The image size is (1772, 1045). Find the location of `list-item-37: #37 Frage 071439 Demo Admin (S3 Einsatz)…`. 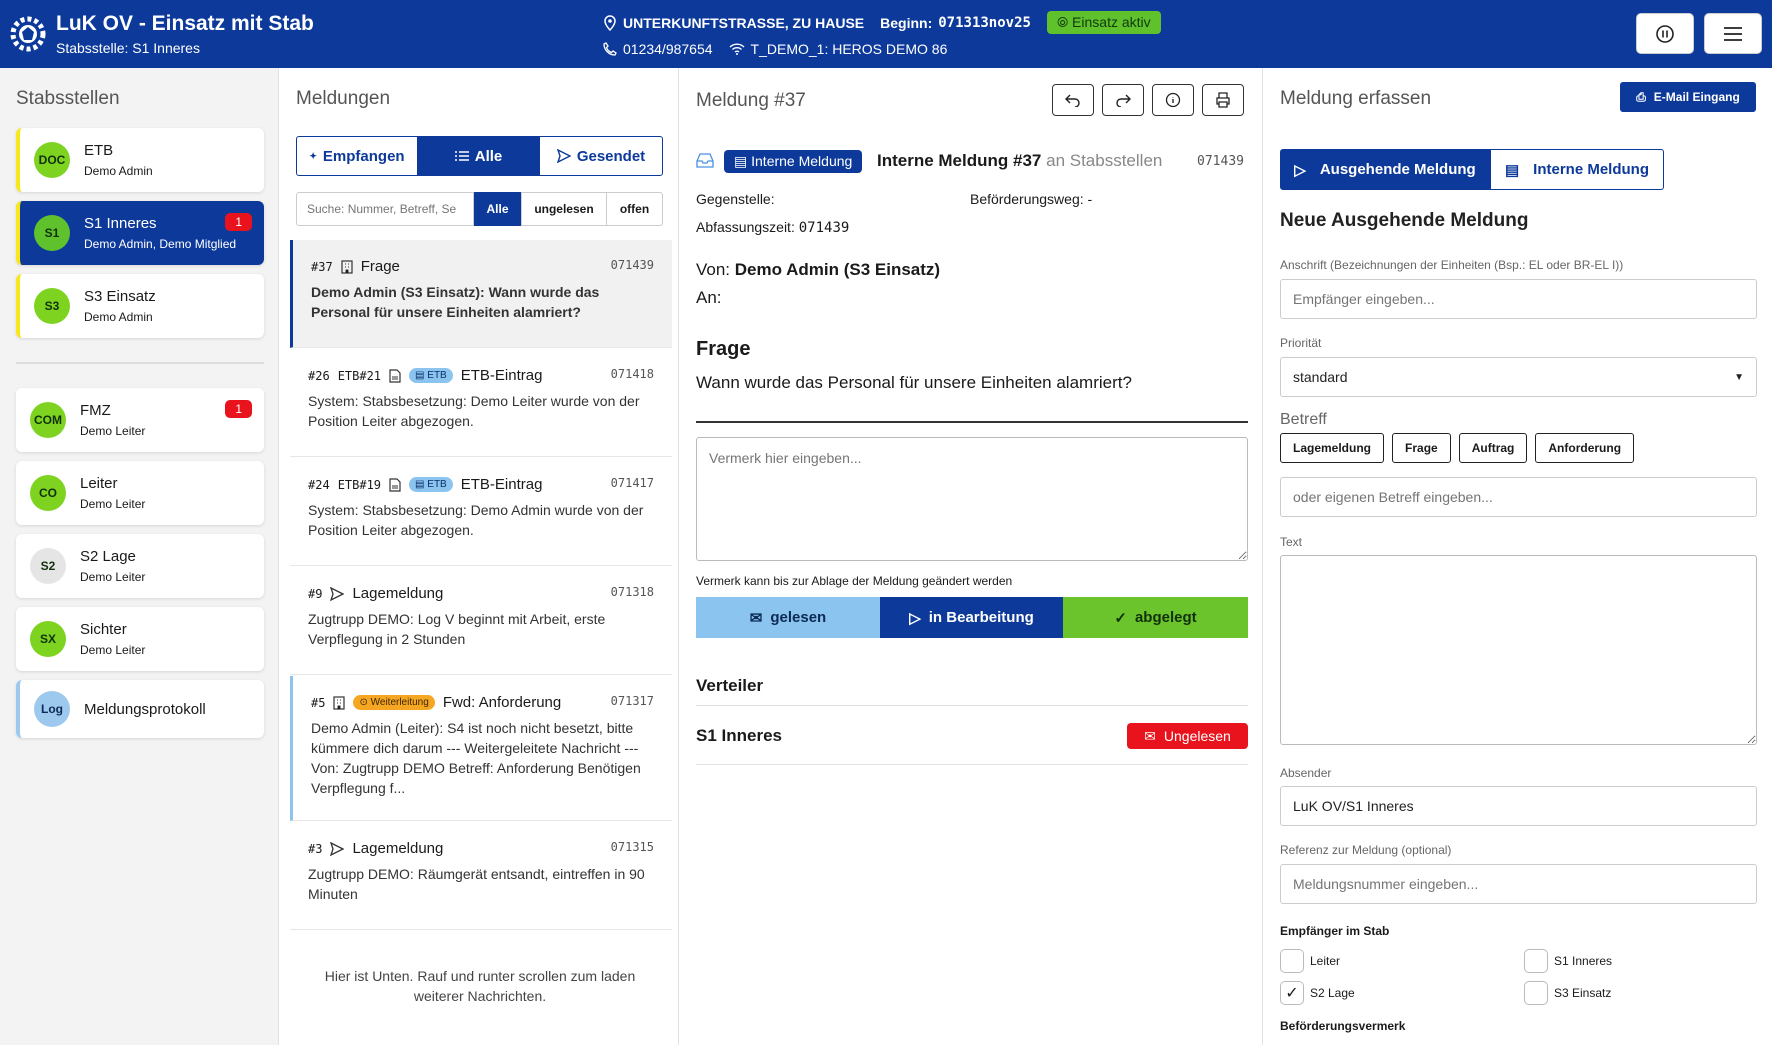

list-item-37: #37 Frage 071439 Demo Admin (S3 Einsatz)… is located at coordinates (481, 294).